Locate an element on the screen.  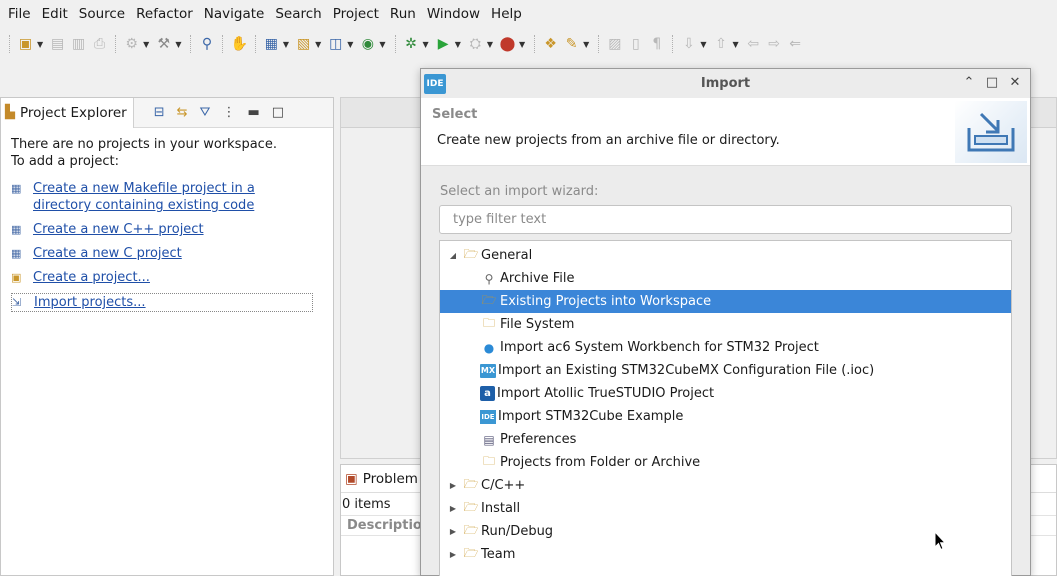
new-class-dropdown-icon: ▼ is located at coordinates (350, 44).